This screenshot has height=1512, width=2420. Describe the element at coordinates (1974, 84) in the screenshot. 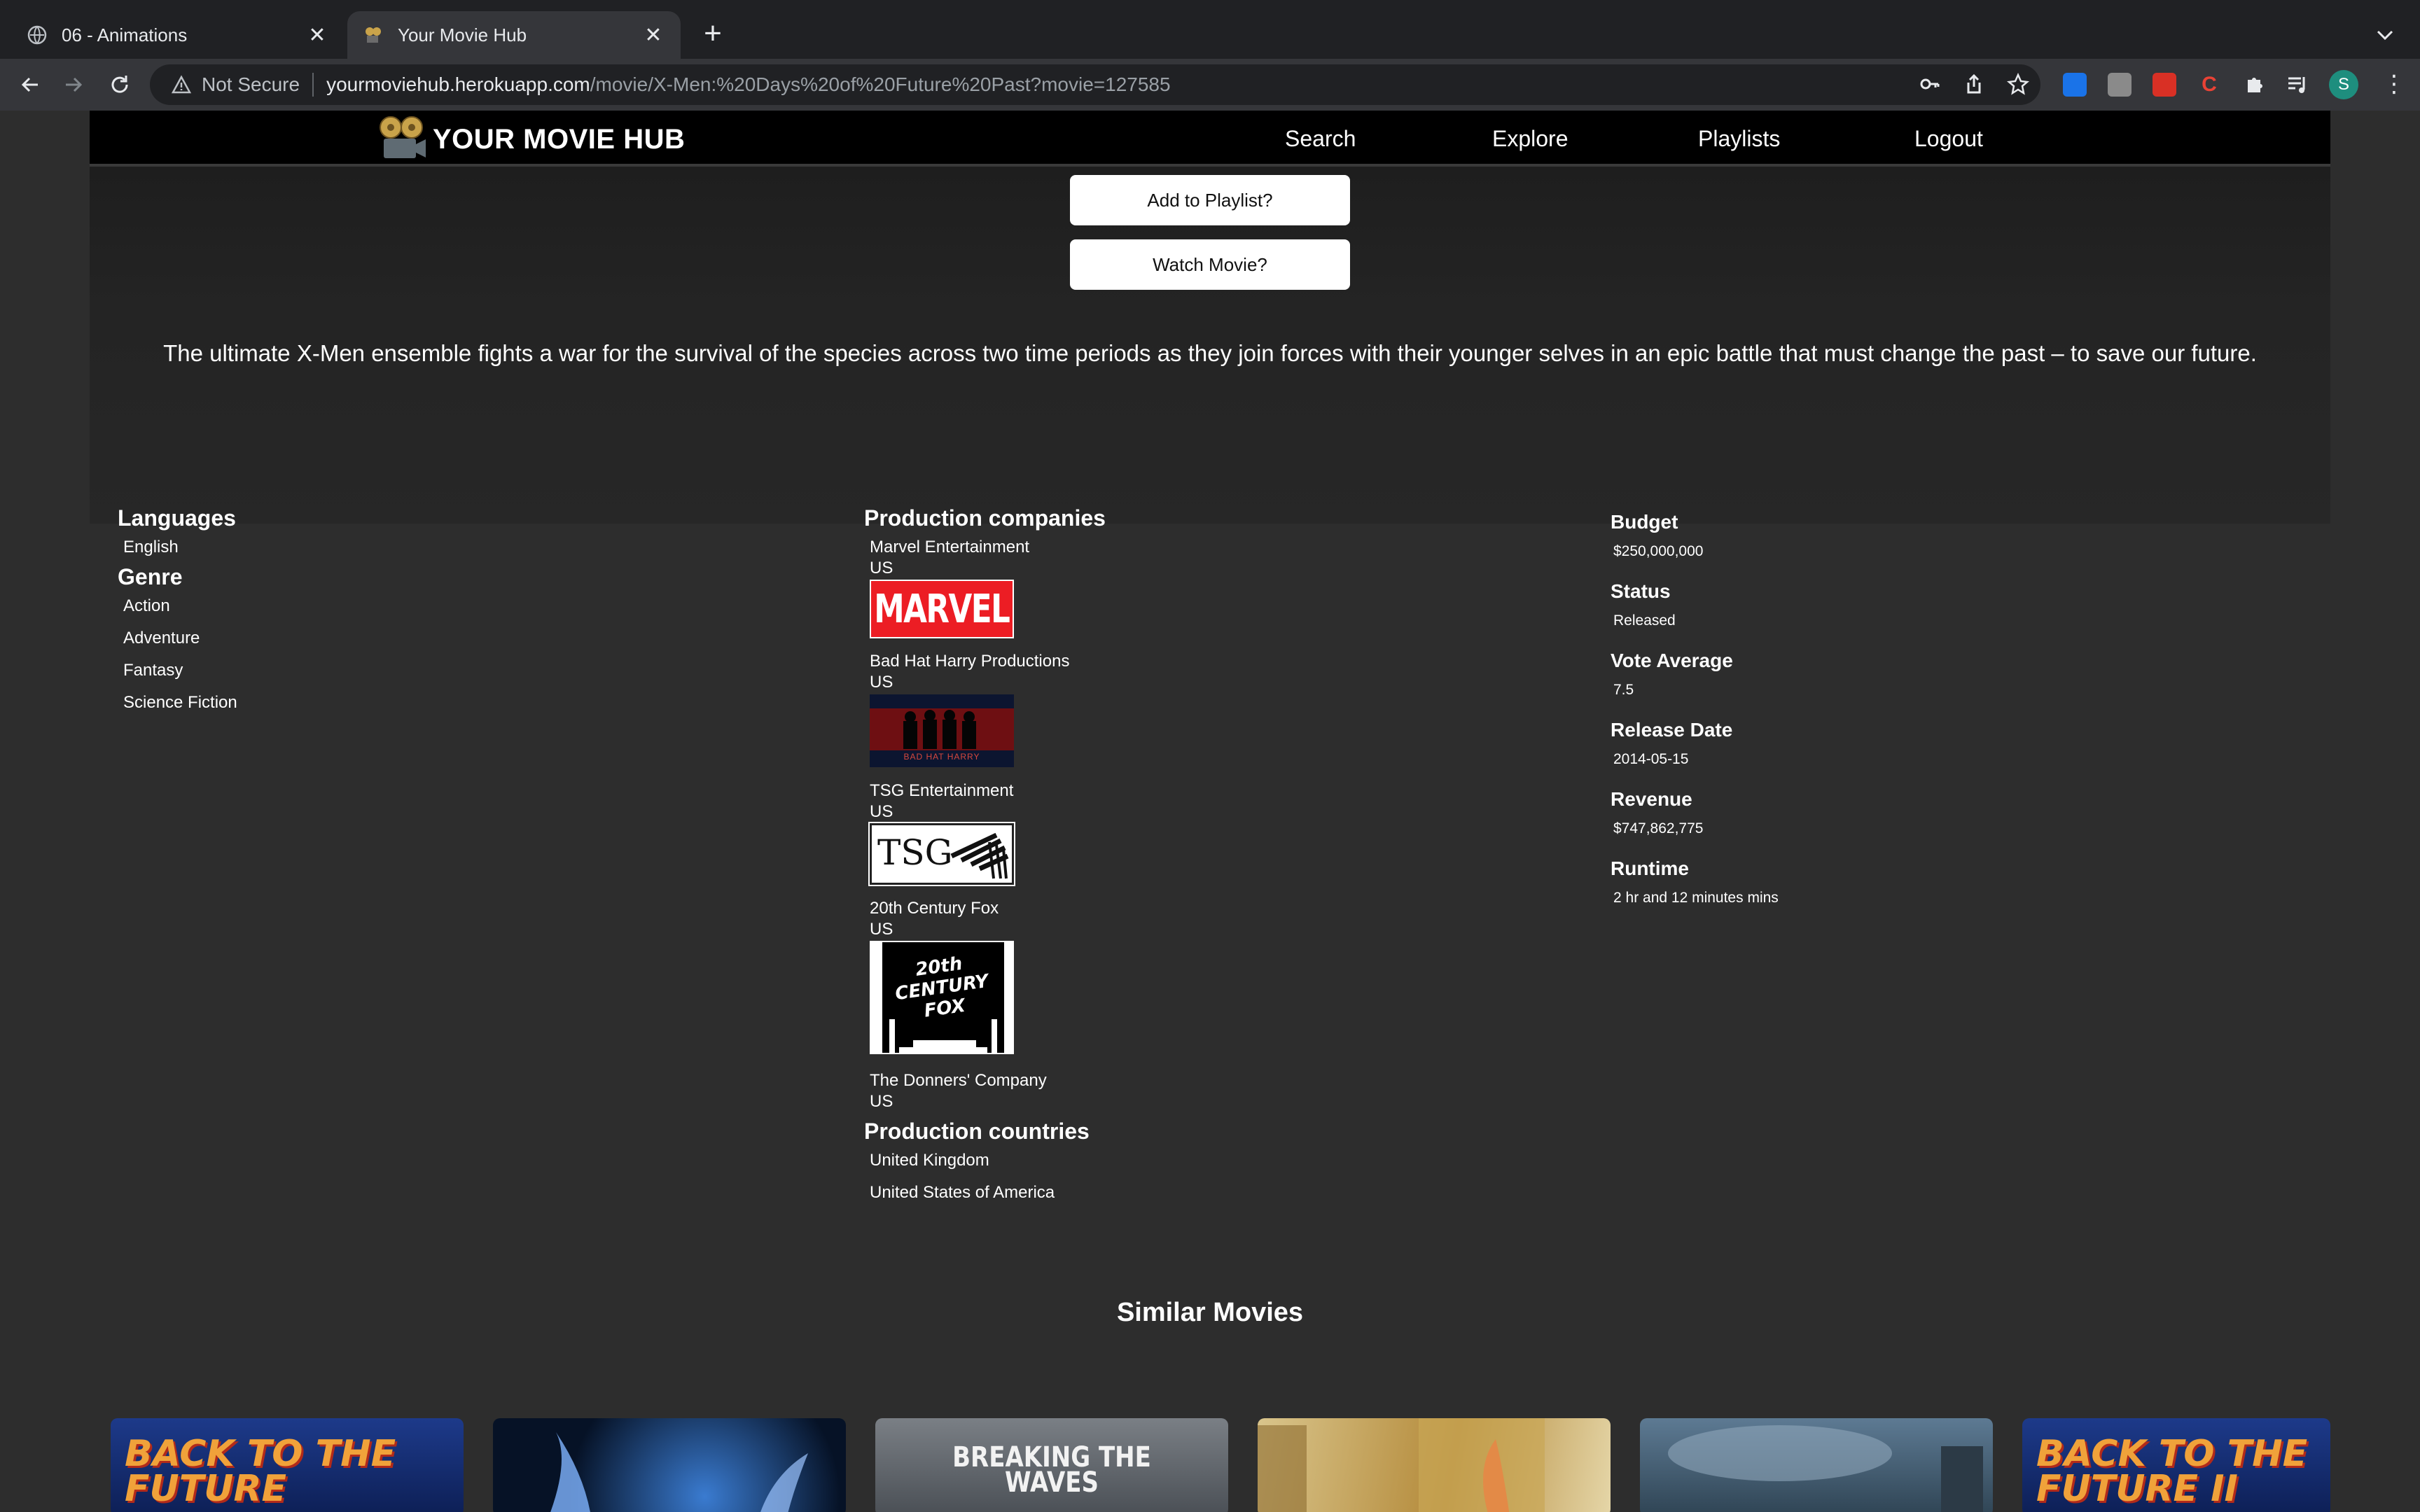

I see `share-icon` at that location.